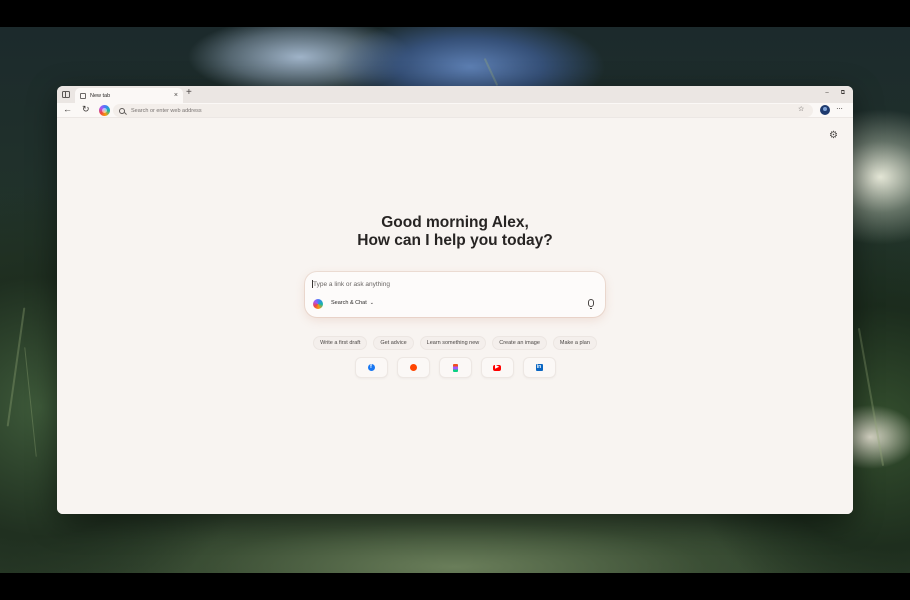 The image size is (910, 600). What do you see at coordinates (83, 95) in the screenshot?
I see `page-icon` at bounding box center [83, 95].